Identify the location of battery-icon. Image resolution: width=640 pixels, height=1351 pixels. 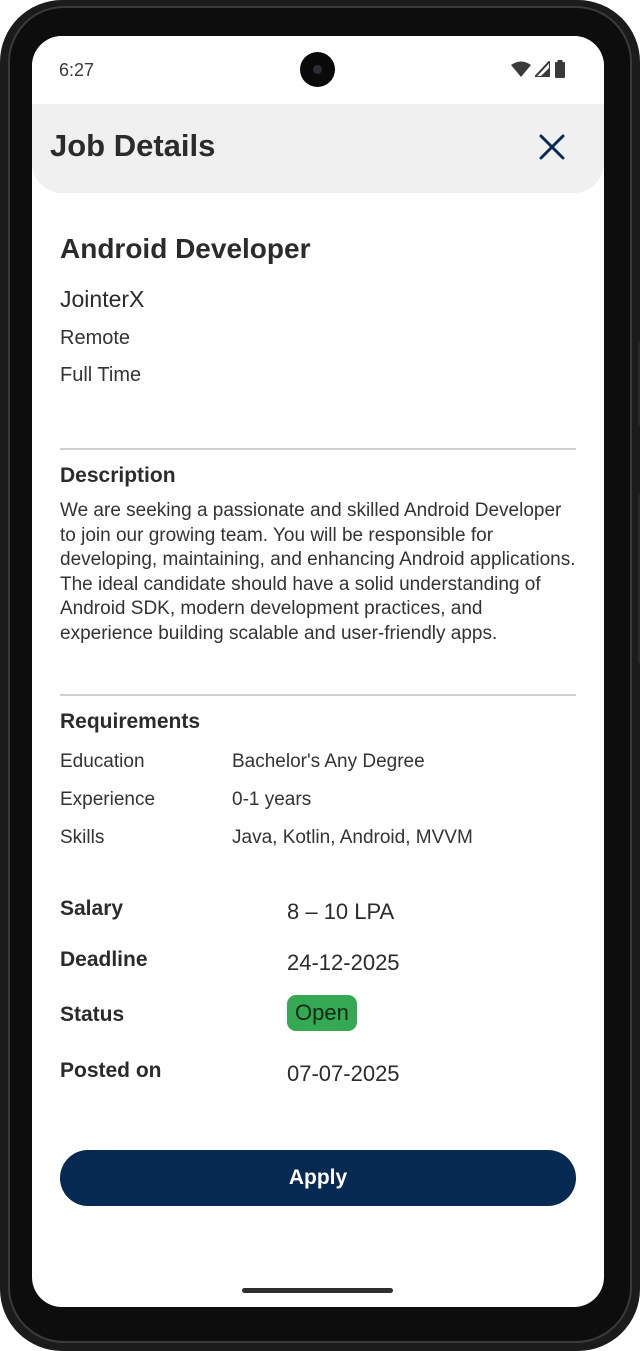
(560, 71).